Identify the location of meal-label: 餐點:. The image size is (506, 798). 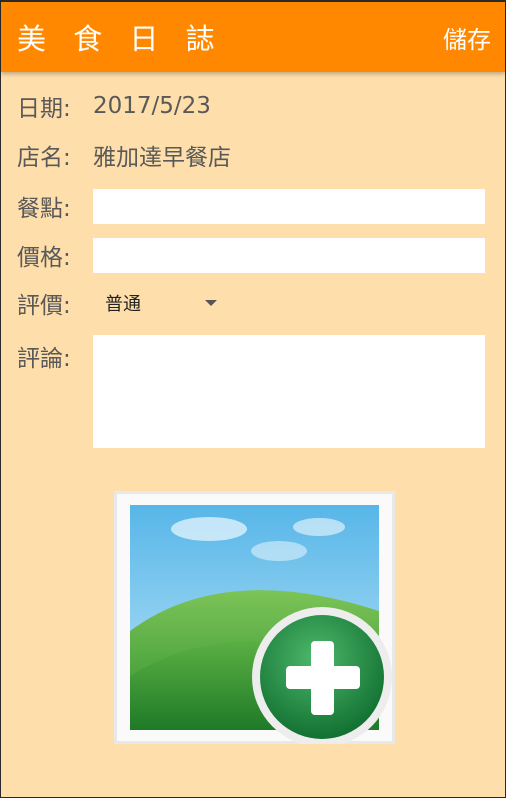
(44, 209).